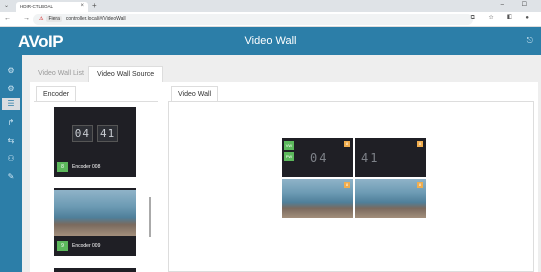 Image resolution: width=541 pixels, height=272 pixels. Describe the element at coordinates (11, 123) in the screenshot. I see `routing-icon: ↱` at that location.